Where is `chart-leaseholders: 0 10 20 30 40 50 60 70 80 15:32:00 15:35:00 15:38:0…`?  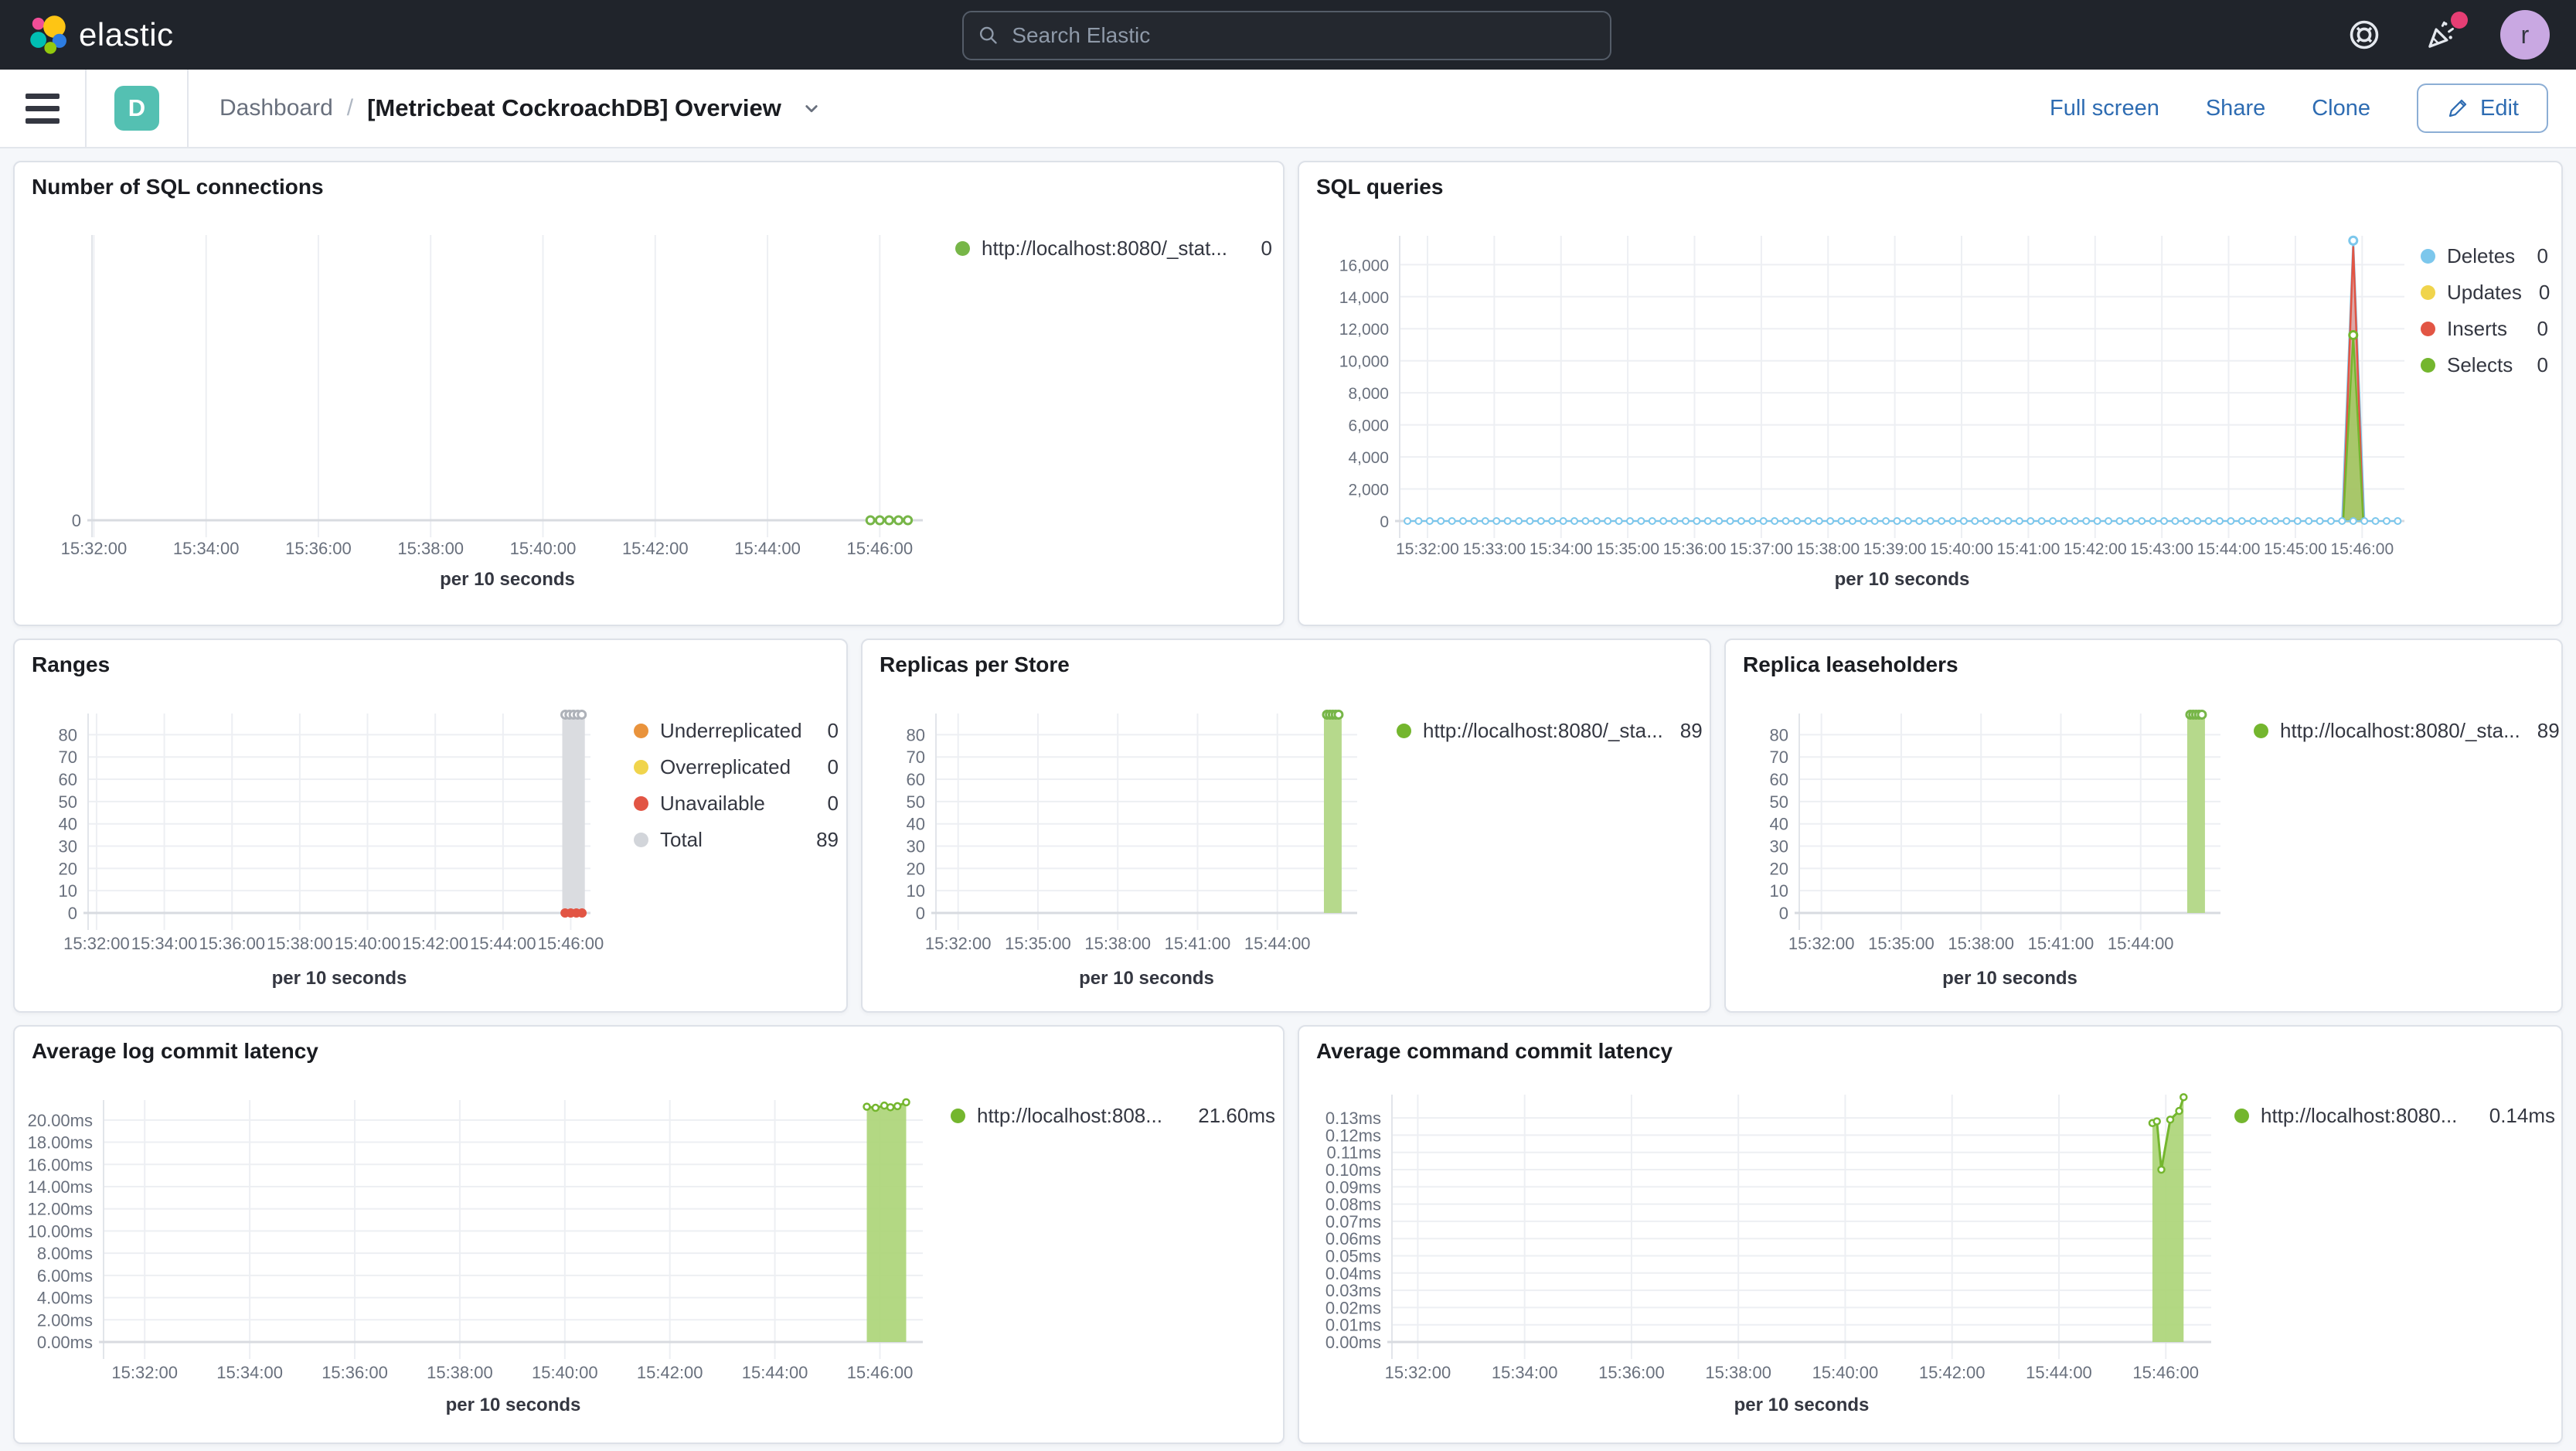
chart-leaseholders: 0 10 20 30 40 50 60 70 80 15:32:00 15:35:00 15:38:0… is located at coordinates (2145, 827).